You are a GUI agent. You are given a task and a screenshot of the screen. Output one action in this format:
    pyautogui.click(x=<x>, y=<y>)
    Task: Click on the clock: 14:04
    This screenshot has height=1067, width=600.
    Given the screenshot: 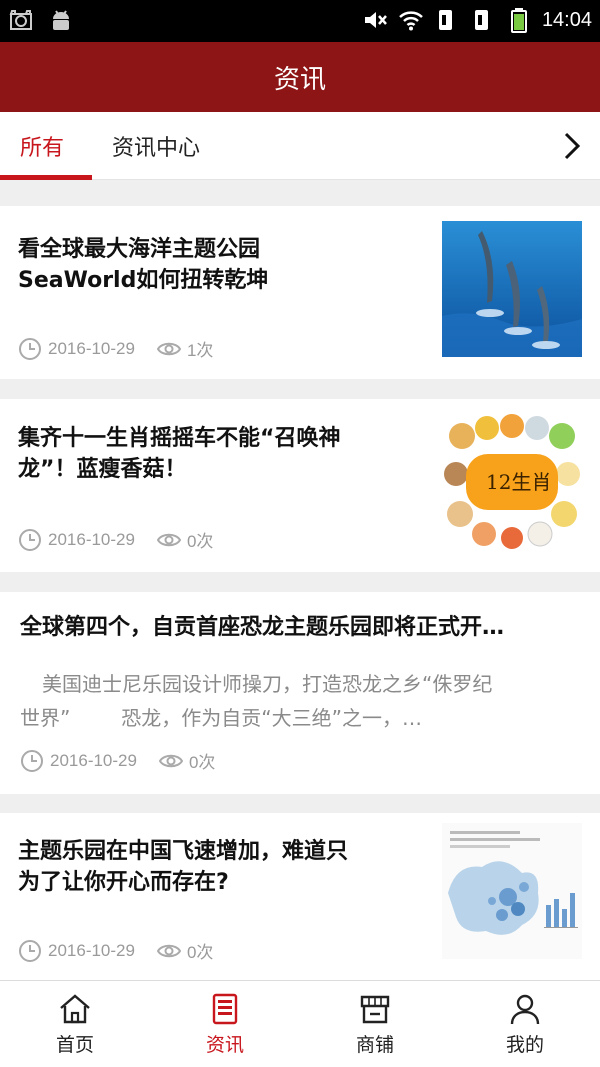 What is the action you would take?
    pyautogui.click(x=566, y=19)
    